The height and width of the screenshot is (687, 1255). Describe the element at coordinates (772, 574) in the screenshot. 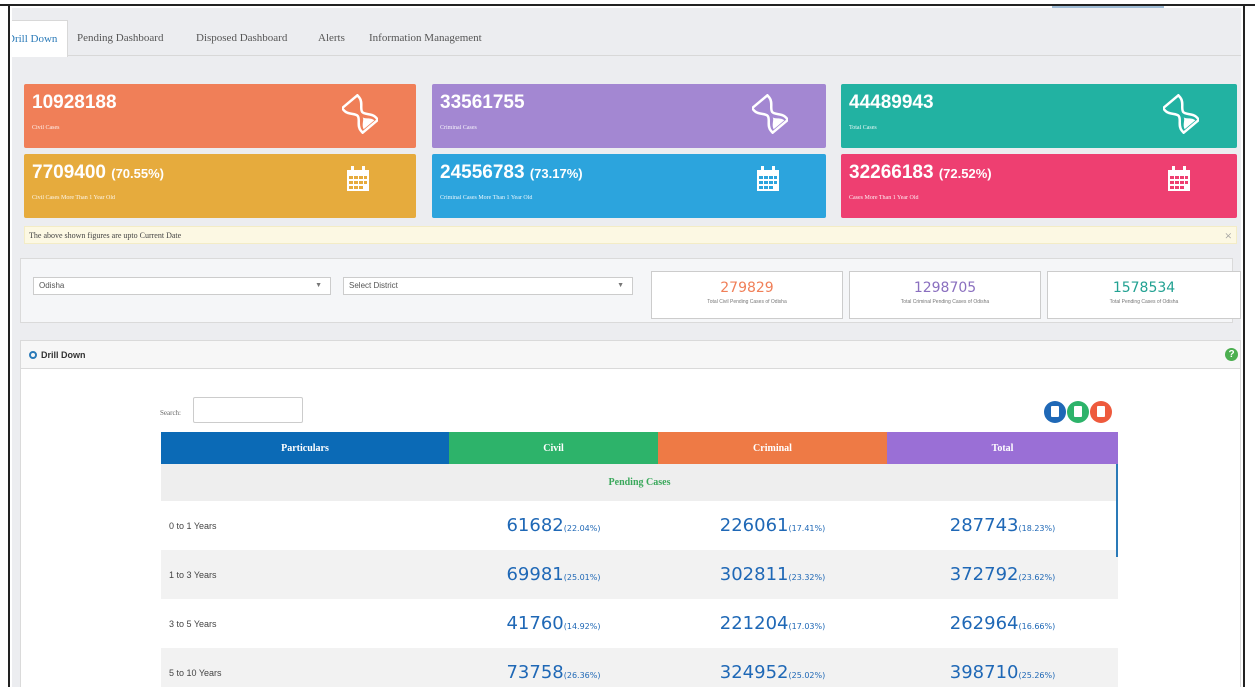

I see `criminal-cell: 302811(23.32%)` at that location.